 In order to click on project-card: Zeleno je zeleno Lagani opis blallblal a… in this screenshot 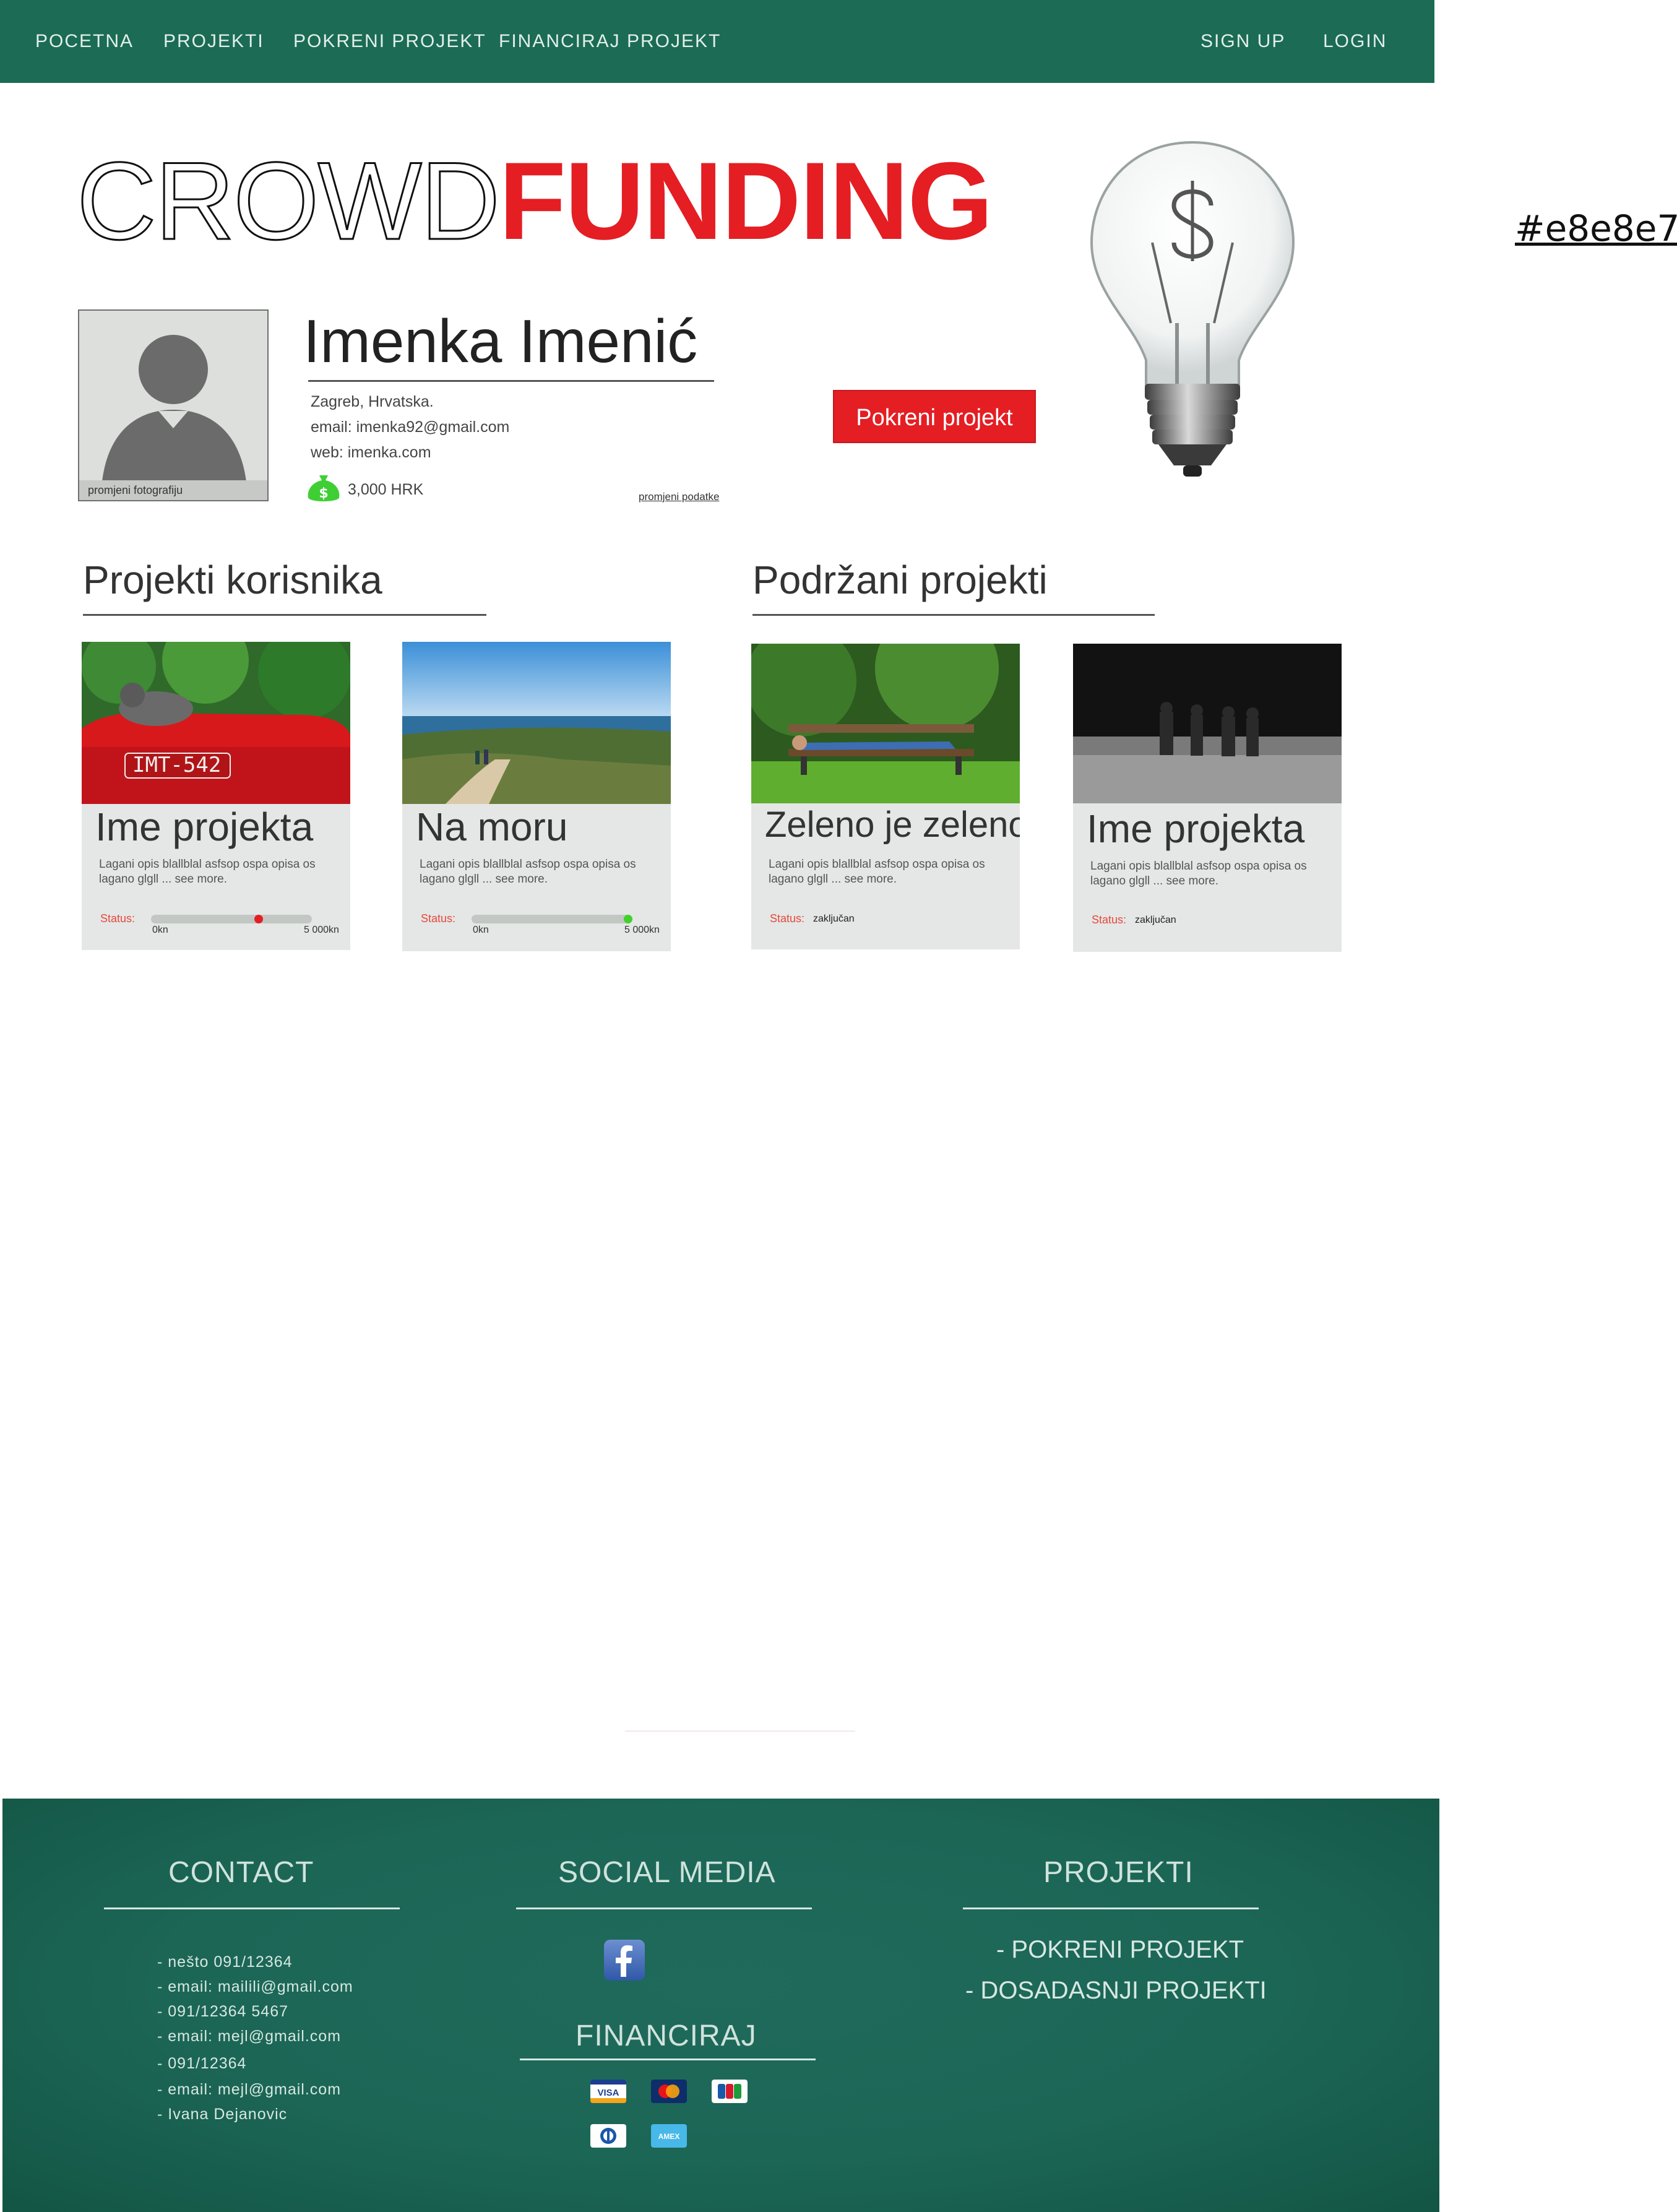, I will do `click(885, 796)`.